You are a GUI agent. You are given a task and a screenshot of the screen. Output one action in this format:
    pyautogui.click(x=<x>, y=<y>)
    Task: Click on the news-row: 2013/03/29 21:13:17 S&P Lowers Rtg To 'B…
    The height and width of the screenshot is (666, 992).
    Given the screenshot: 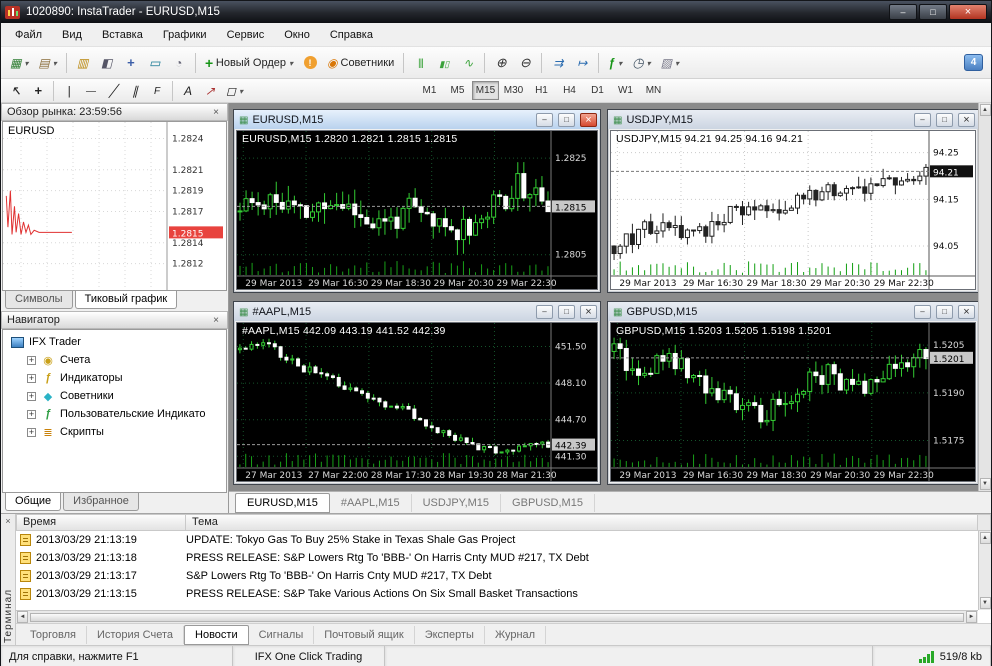 What is the action you would take?
    pyautogui.click(x=503, y=576)
    